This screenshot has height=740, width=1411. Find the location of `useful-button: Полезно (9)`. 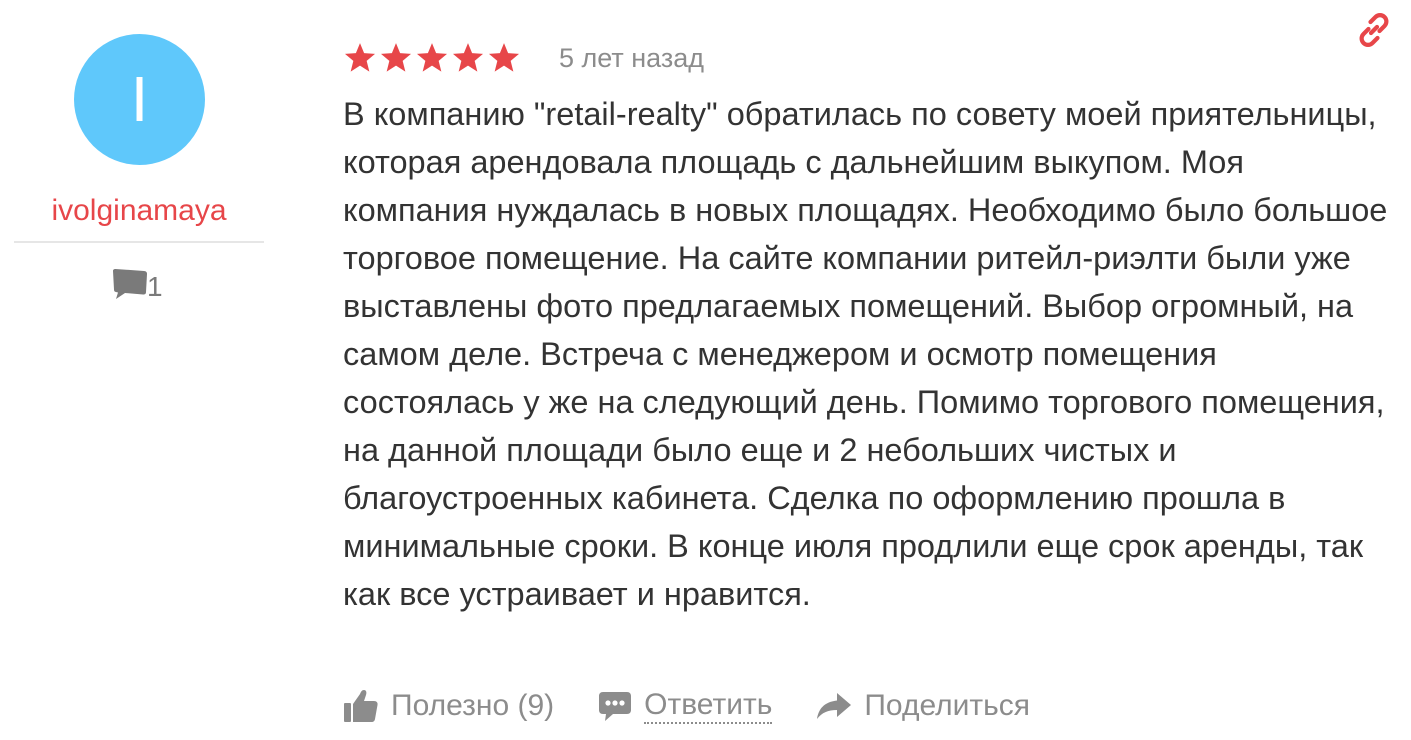

useful-button: Полезно (9) is located at coordinates (448, 706).